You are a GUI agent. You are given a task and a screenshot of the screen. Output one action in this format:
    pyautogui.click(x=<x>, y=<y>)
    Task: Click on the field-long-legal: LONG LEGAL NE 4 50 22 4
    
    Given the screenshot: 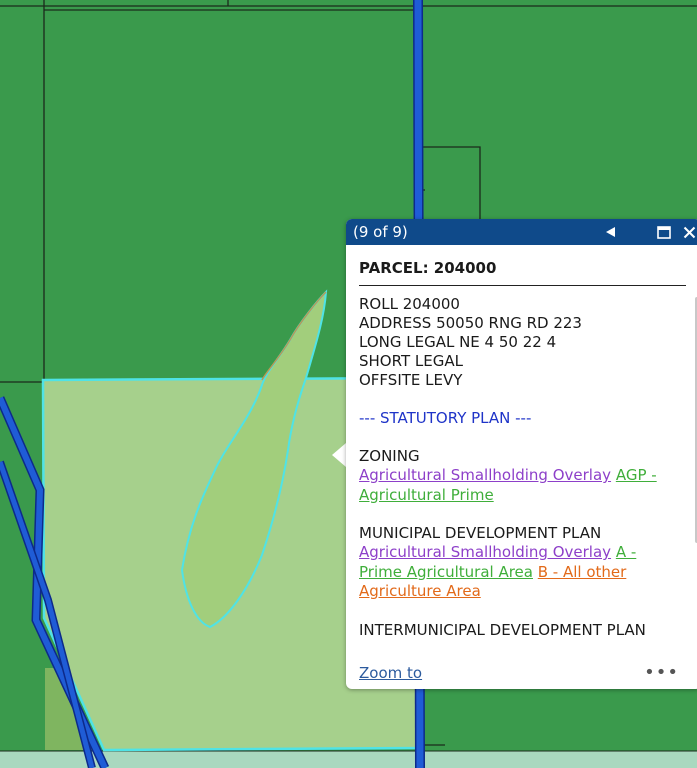 What is the action you would take?
    pyautogui.click(x=458, y=342)
    